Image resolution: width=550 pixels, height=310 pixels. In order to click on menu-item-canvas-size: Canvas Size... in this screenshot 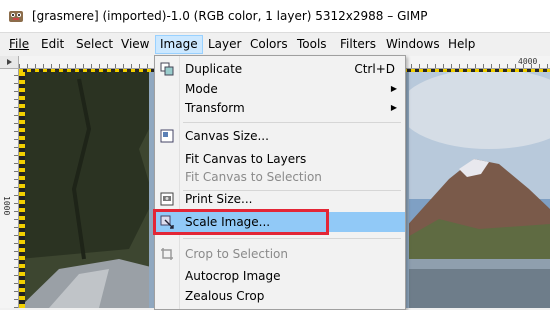, I will do `click(280, 136)`.